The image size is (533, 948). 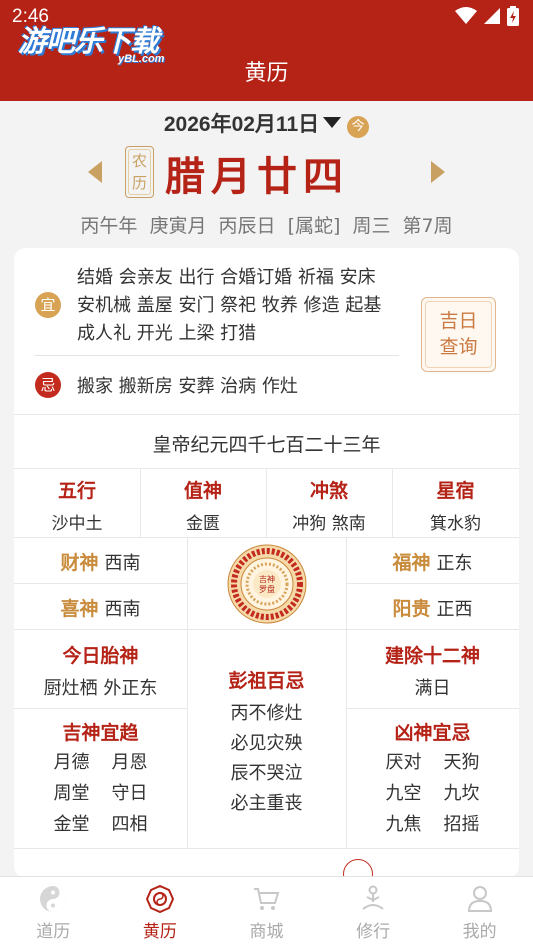 I want to click on fushen-value: 正东, so click(x=454, y=563).